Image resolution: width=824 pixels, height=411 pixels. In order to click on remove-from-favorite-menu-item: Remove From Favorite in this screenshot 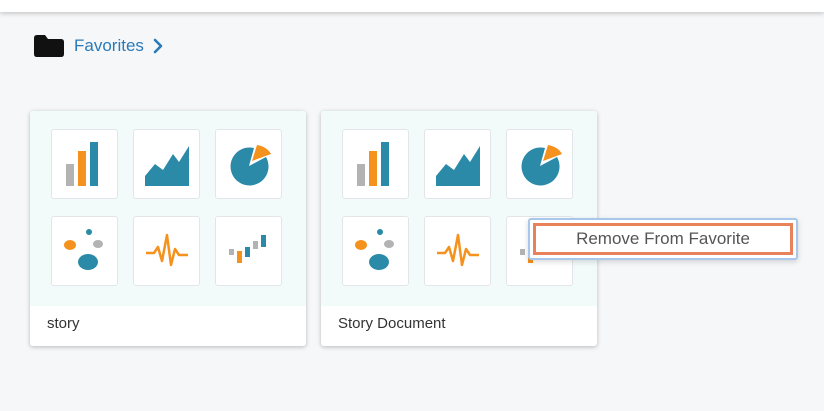, I will do `click(663, 239)`.